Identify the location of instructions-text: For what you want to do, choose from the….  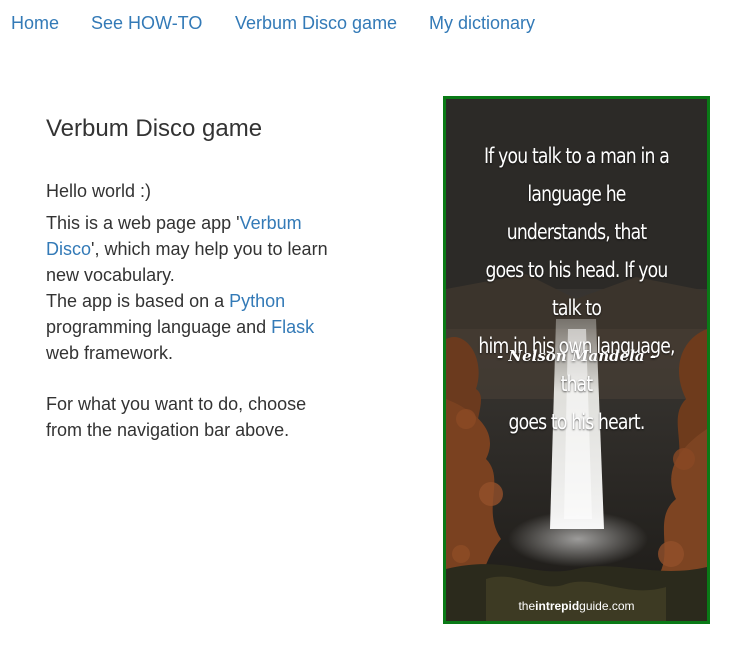
(176, 417).